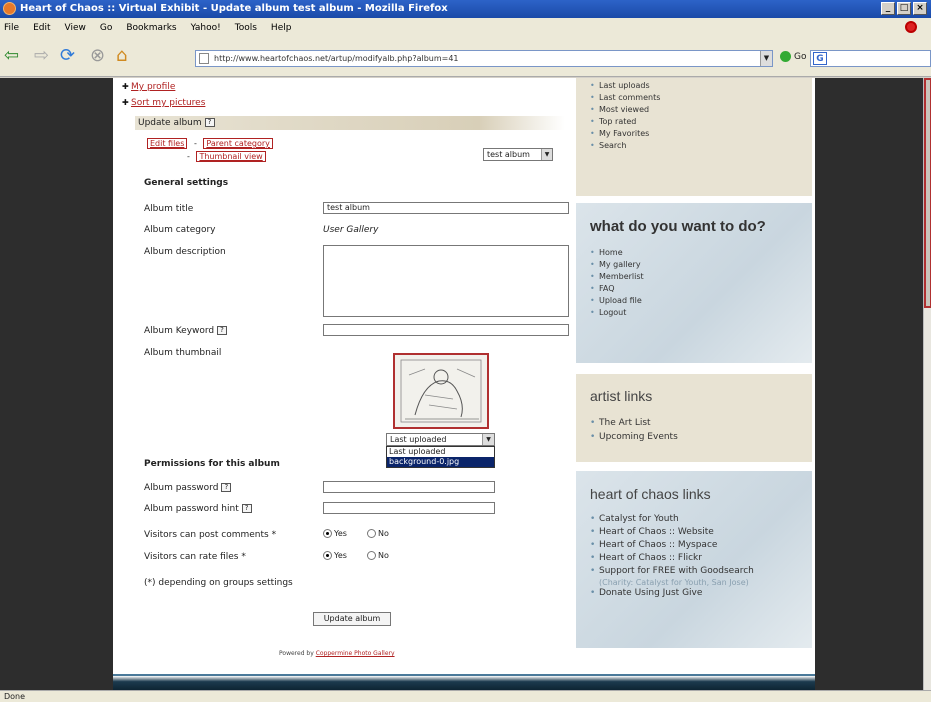 This screenshot has width=931, height=702. I want to click on rate-no-radio: No, so click(378, 555).